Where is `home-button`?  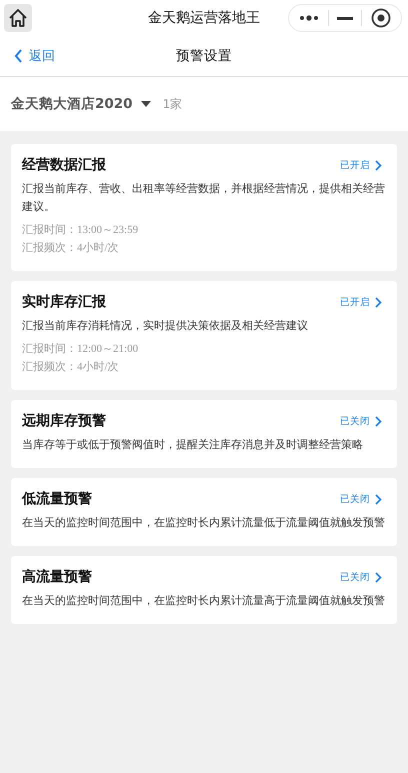 home-button is located at coordinates (18, 18).